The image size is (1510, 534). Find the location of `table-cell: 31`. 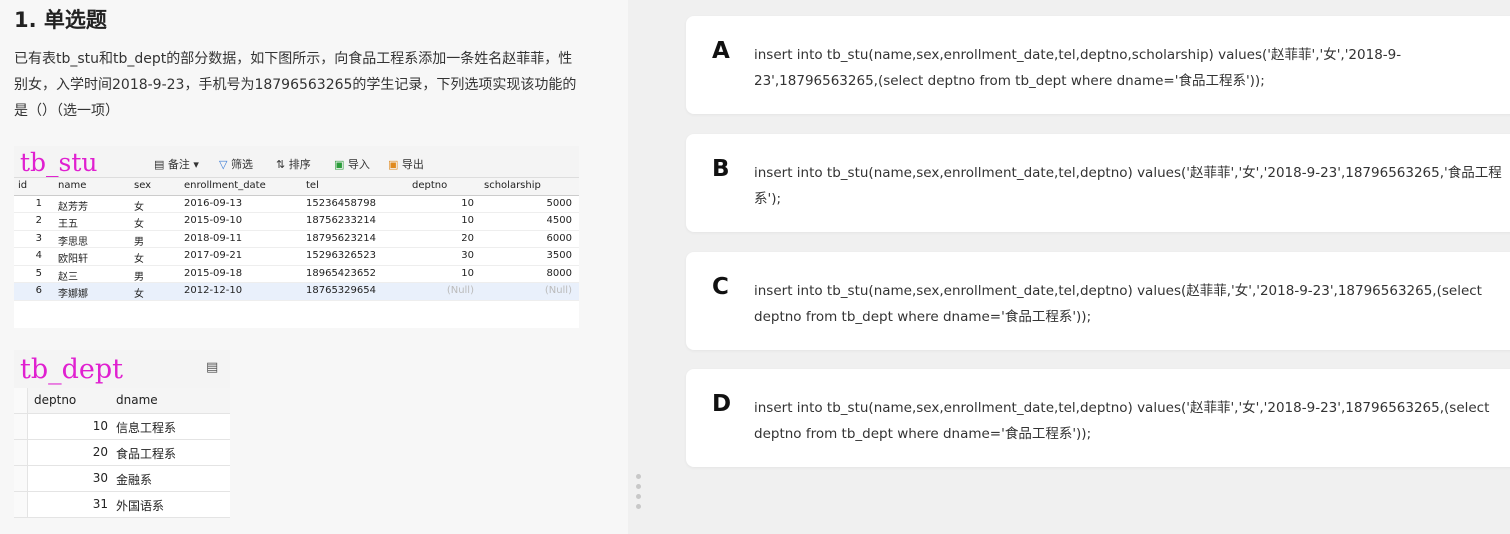

table-cell: 31 is located at coordinates (100, 504).